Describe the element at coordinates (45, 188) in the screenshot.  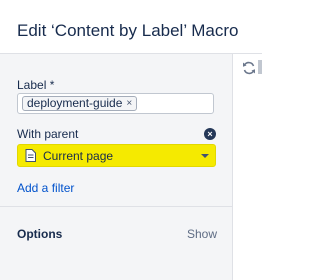
I see `add-filter-link: Add a filter` at that location.